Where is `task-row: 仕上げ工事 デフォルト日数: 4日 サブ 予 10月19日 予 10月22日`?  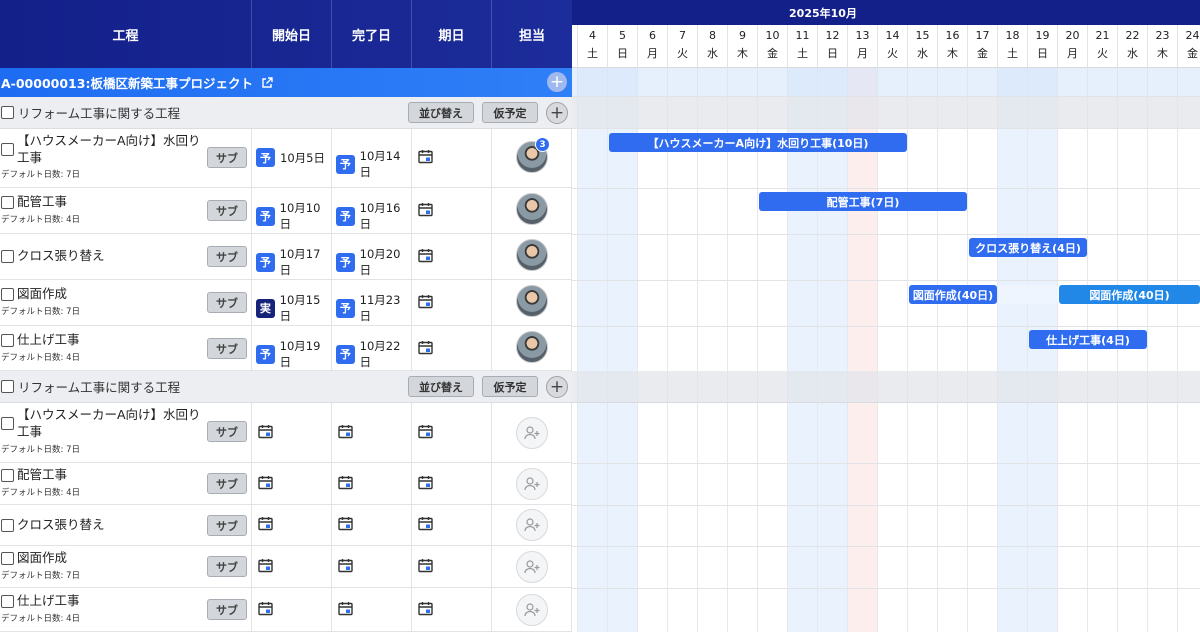
task-row: 仕上げ工事 デフォルト日数: 4日 サブ 予 10月19日 予 10月22日 is located at coordinates (286, 348).